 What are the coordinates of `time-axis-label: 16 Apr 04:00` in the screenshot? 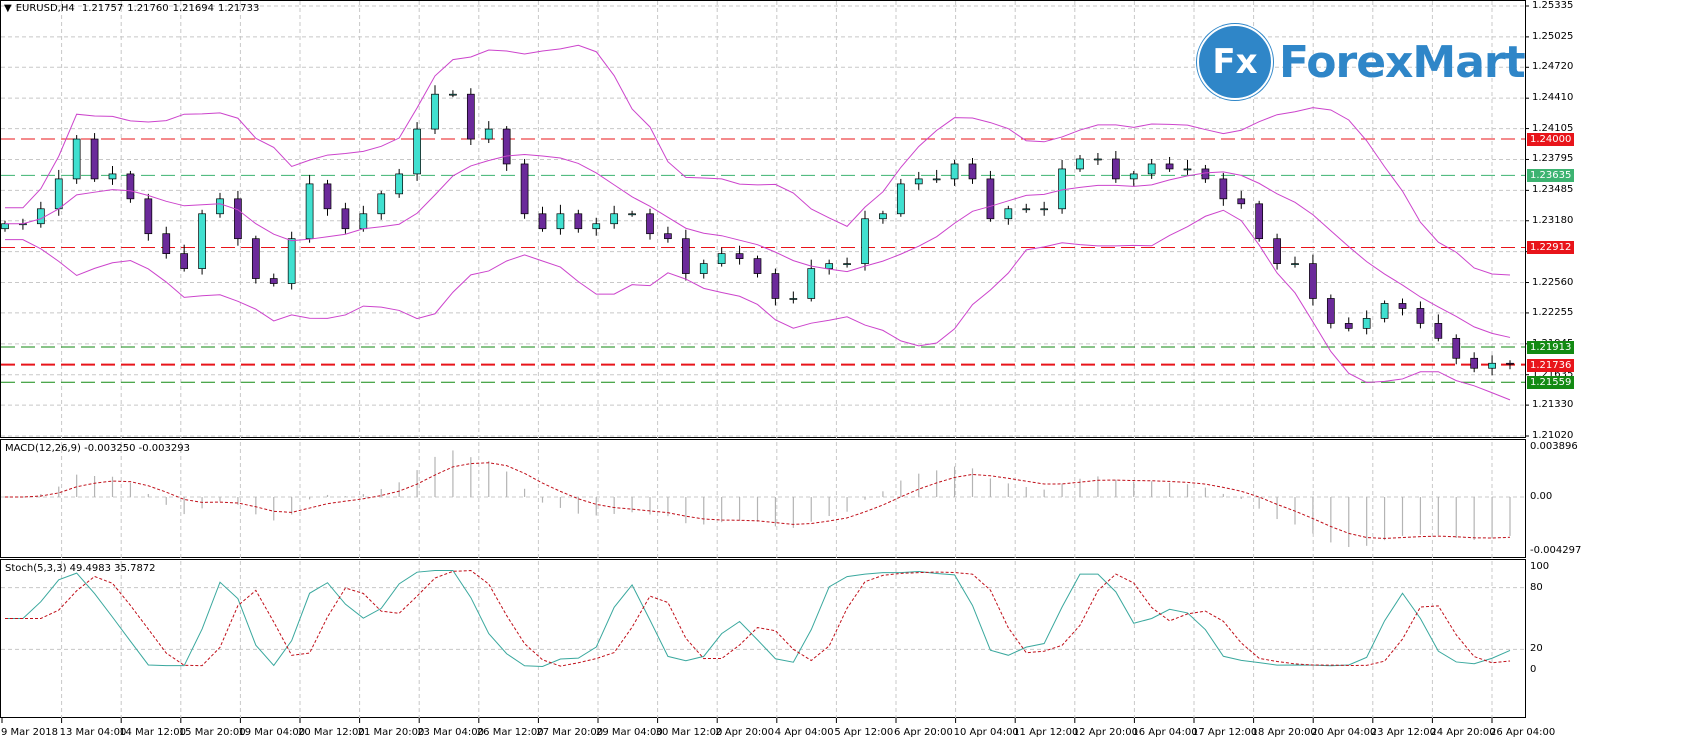 It's located at (1165, 732).